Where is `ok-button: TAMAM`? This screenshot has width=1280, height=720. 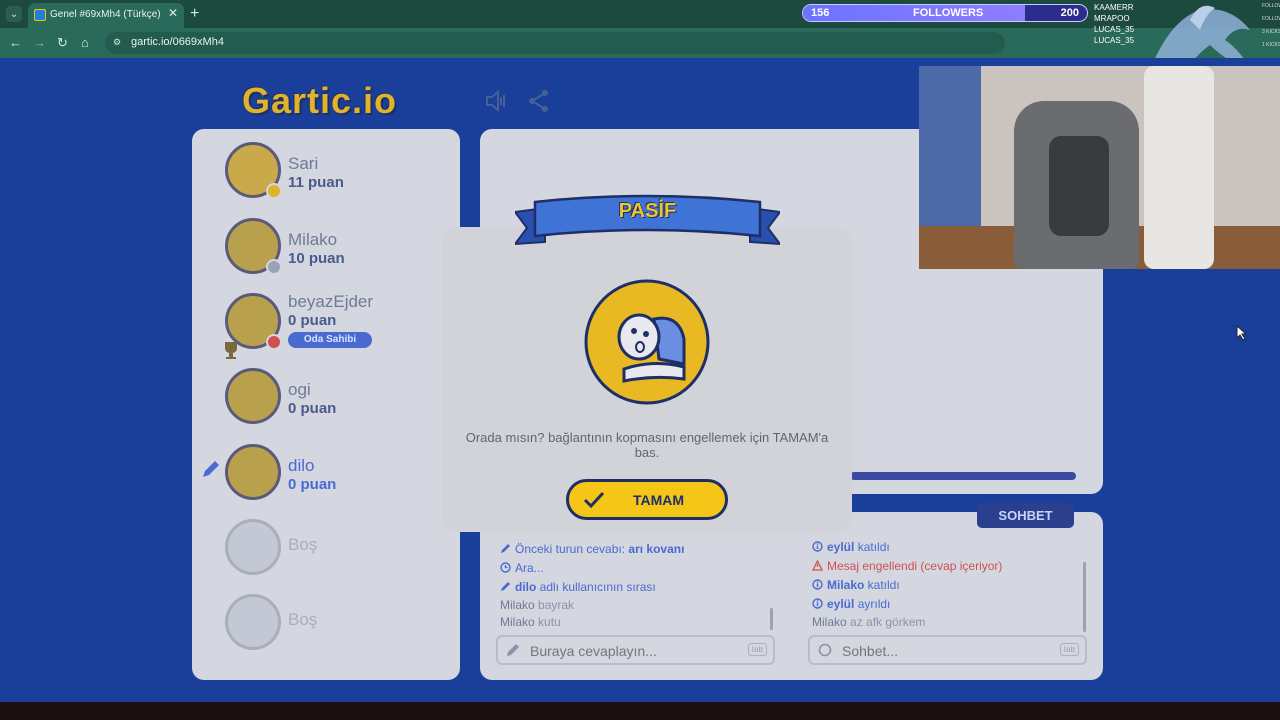
ok-button: TAMAM is located at coordinates (647, 499).